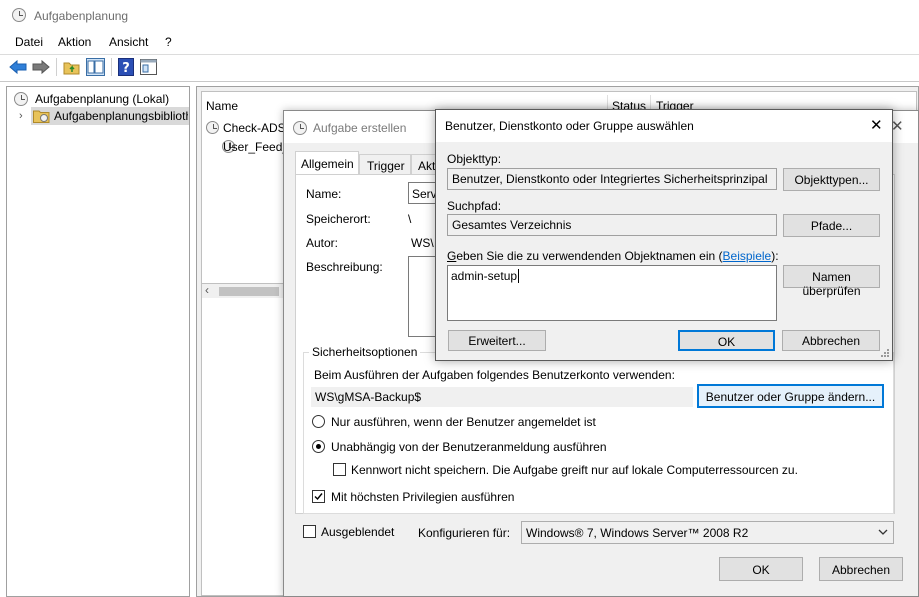 This screenshot has width=919, height=597. Describe the element at coordinates (452, 256) in the screenshot. I see `enter-names-accesskey: G` at that location.